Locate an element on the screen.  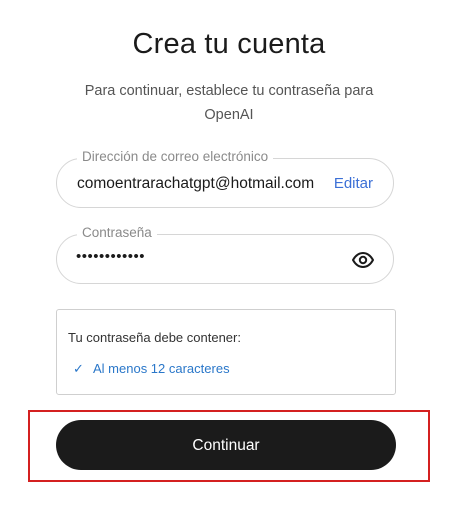
continue-button: Continuar is located at coordinates (226, 445).